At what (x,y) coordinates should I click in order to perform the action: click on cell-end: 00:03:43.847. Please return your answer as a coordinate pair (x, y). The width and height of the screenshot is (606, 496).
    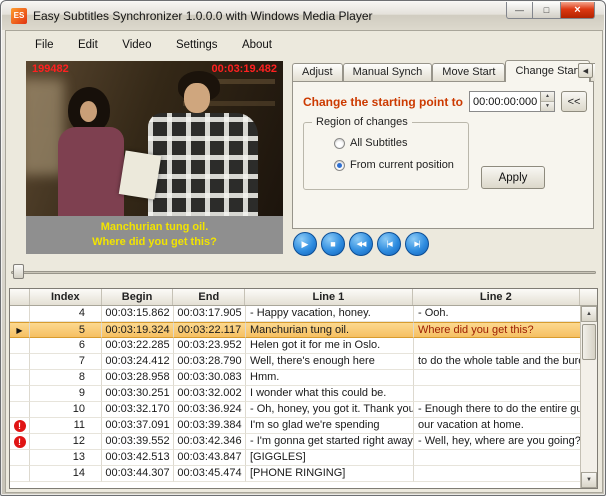
    Looking at the image, I should click on (210, 458).